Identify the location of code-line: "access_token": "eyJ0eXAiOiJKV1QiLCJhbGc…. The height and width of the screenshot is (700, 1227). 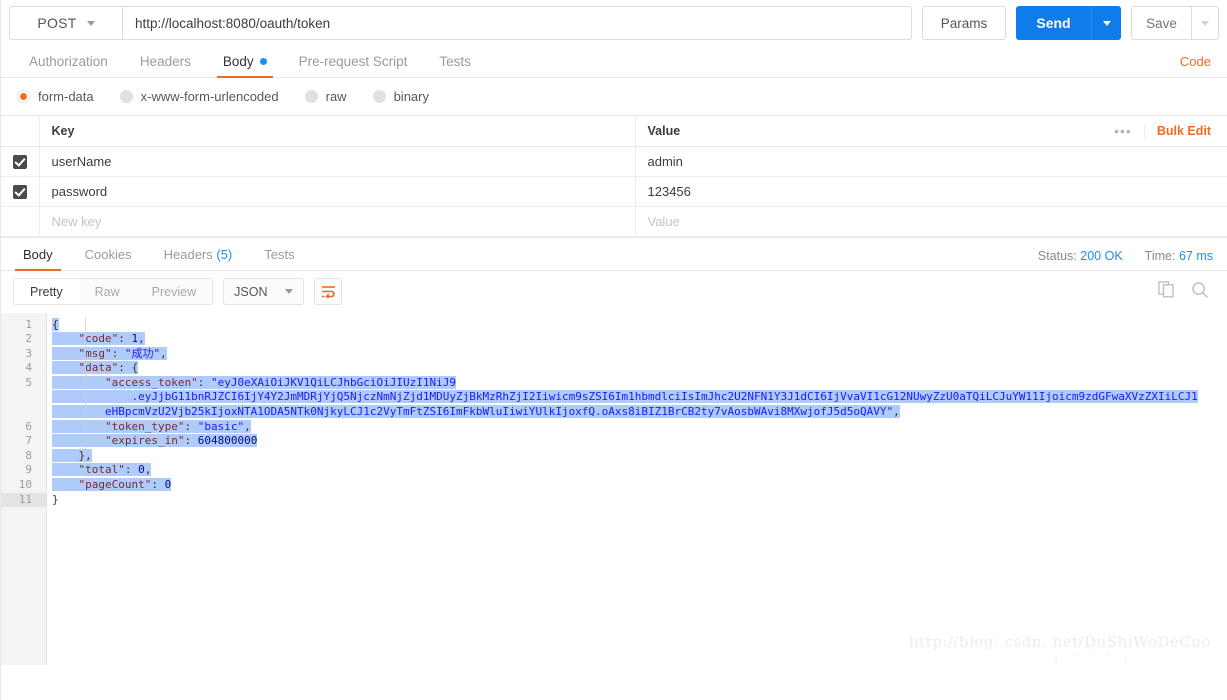
(637, 383).